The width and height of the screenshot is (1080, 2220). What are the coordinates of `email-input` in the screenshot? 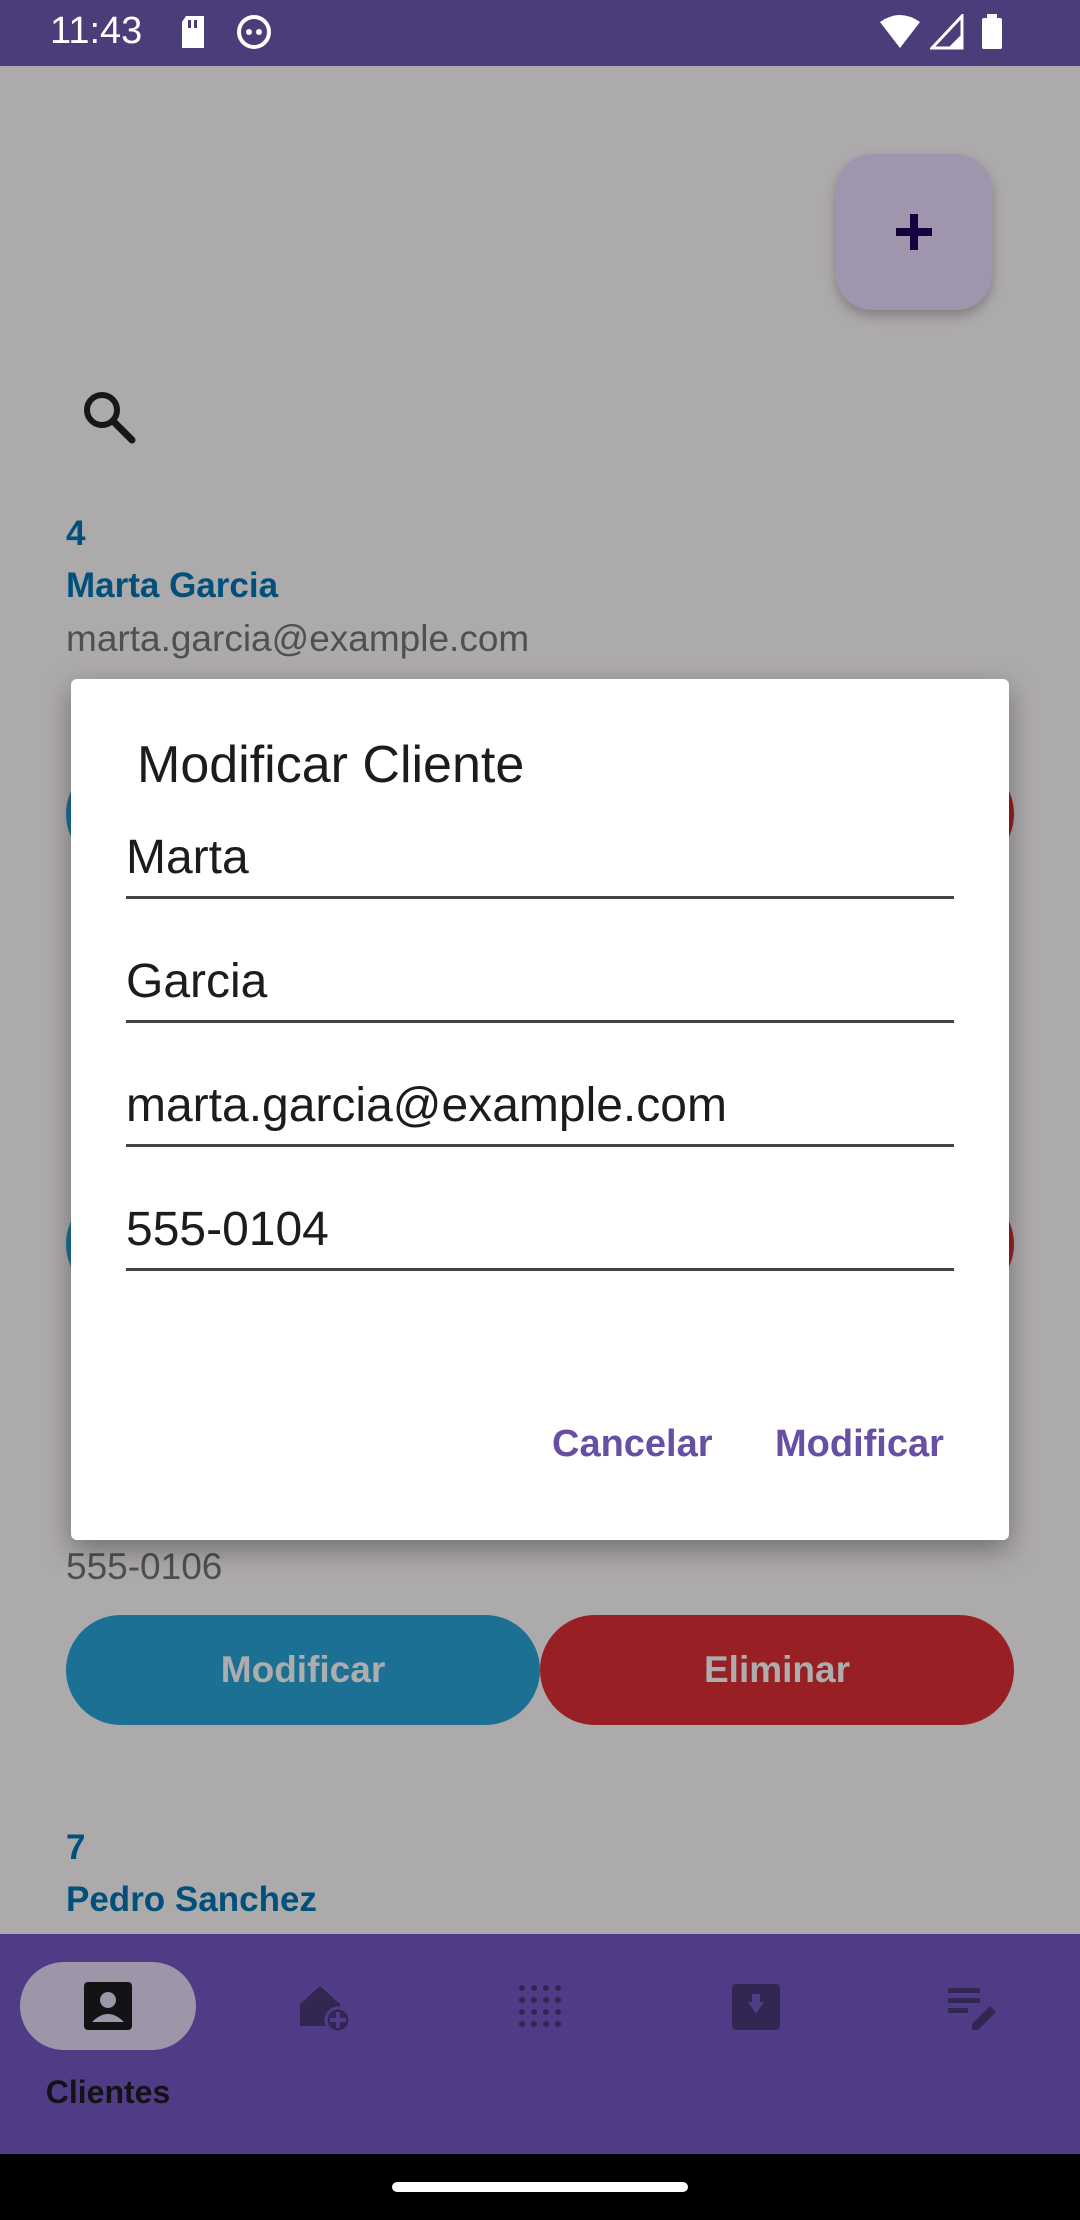 It's located at (540, 1105).